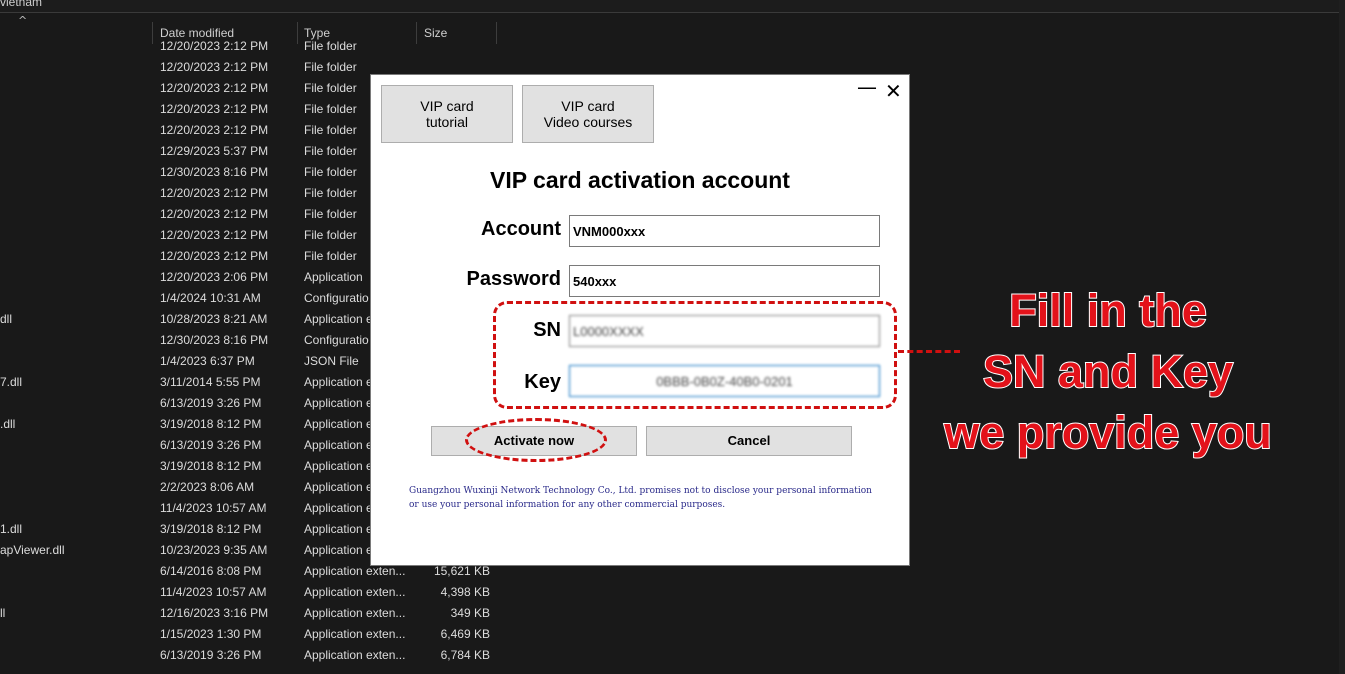 Image resolution: width=1345 pixels, height=674 pixels. I want to click on account-label: Account, so click(521, 229).